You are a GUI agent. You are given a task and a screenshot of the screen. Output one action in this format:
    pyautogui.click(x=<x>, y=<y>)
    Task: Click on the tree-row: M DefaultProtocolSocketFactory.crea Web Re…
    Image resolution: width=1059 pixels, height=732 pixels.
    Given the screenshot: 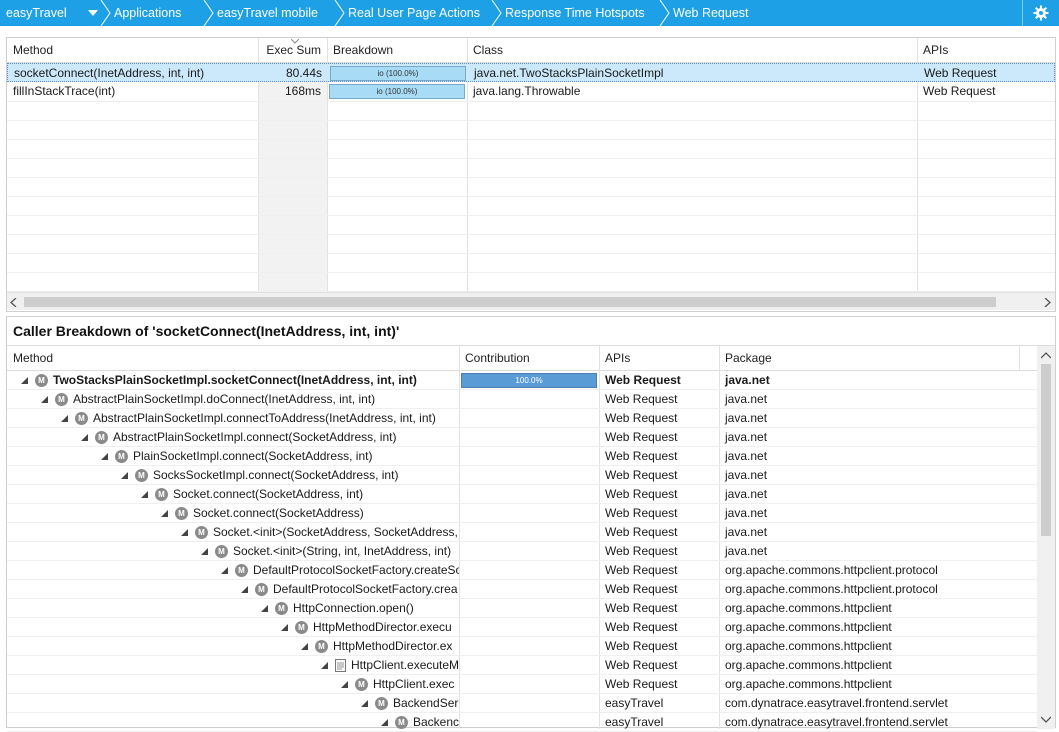 What is the action you would take?
    pyautogui.click(x=522, y=589)
    